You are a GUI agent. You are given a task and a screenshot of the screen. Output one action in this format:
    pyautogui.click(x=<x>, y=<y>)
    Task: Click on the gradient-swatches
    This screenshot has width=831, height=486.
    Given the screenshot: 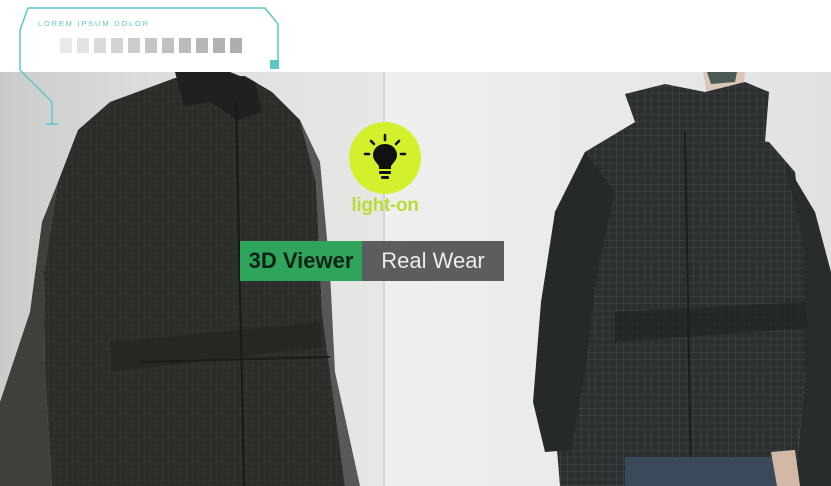 What is the action you would take?
    pyautogui.click(x=151, y=45)
    